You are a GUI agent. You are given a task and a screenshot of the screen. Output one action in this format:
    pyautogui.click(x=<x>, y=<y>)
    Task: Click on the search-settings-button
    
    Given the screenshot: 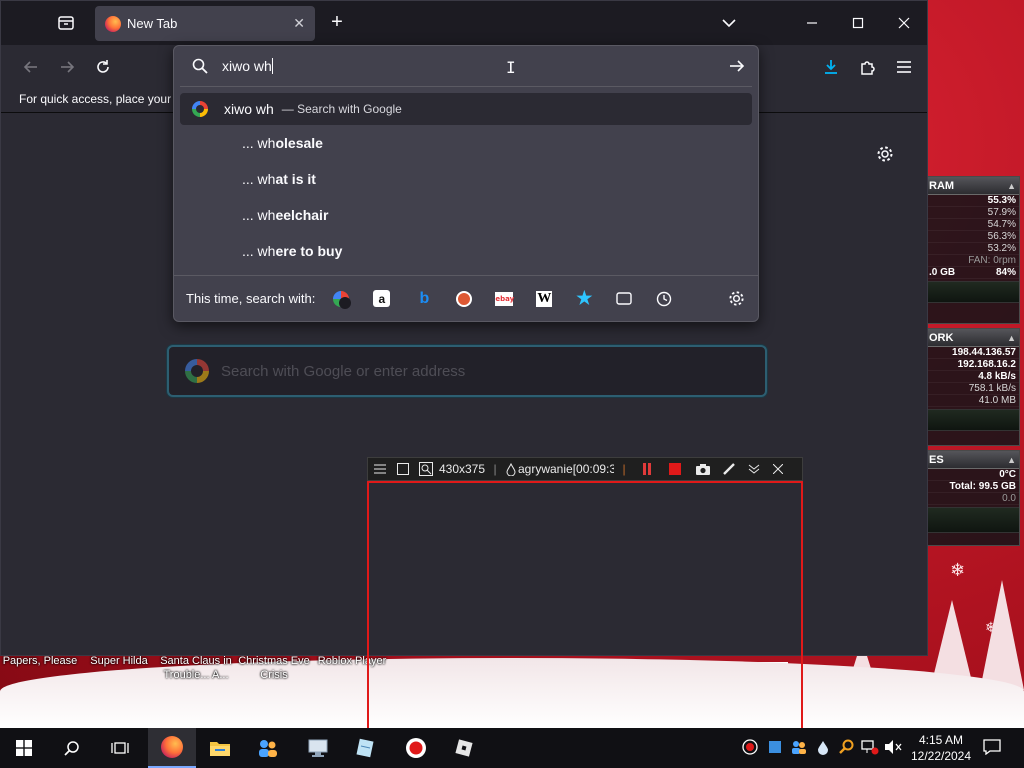 What is the action you would take?
    pyautogui.click(x=736, y=299)
    